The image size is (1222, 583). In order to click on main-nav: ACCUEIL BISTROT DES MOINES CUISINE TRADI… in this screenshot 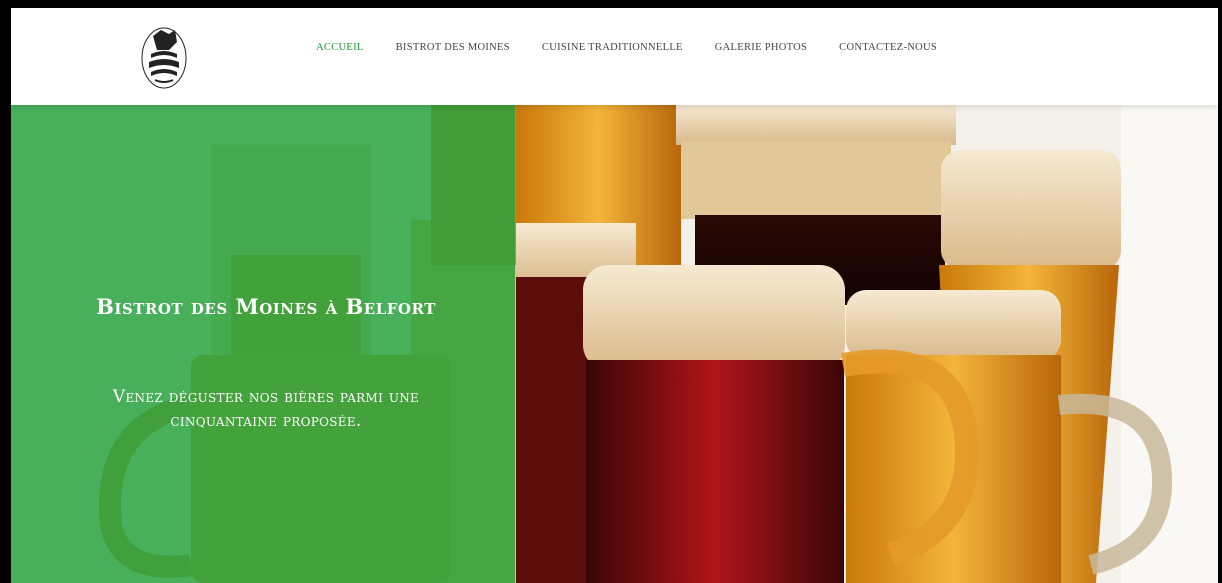, I will do `click(642, 47)`.